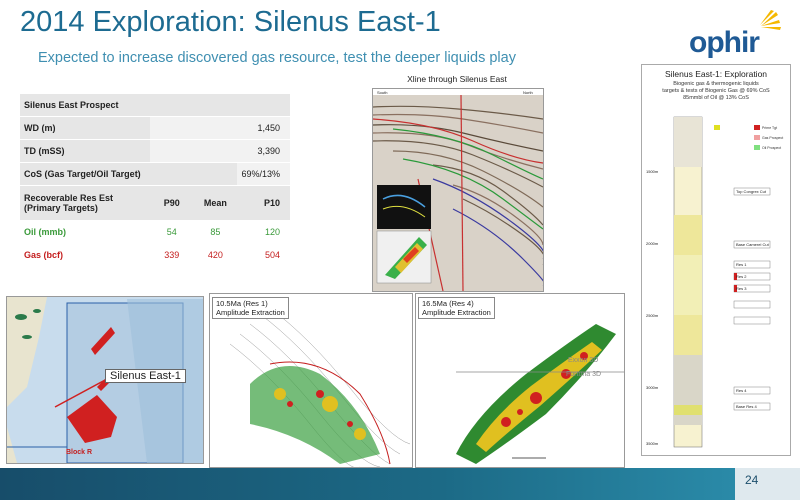 This screenshot has width=800, height=500. I want to click on silenus-east-callout: Silenus East-1, so click(145, 376).